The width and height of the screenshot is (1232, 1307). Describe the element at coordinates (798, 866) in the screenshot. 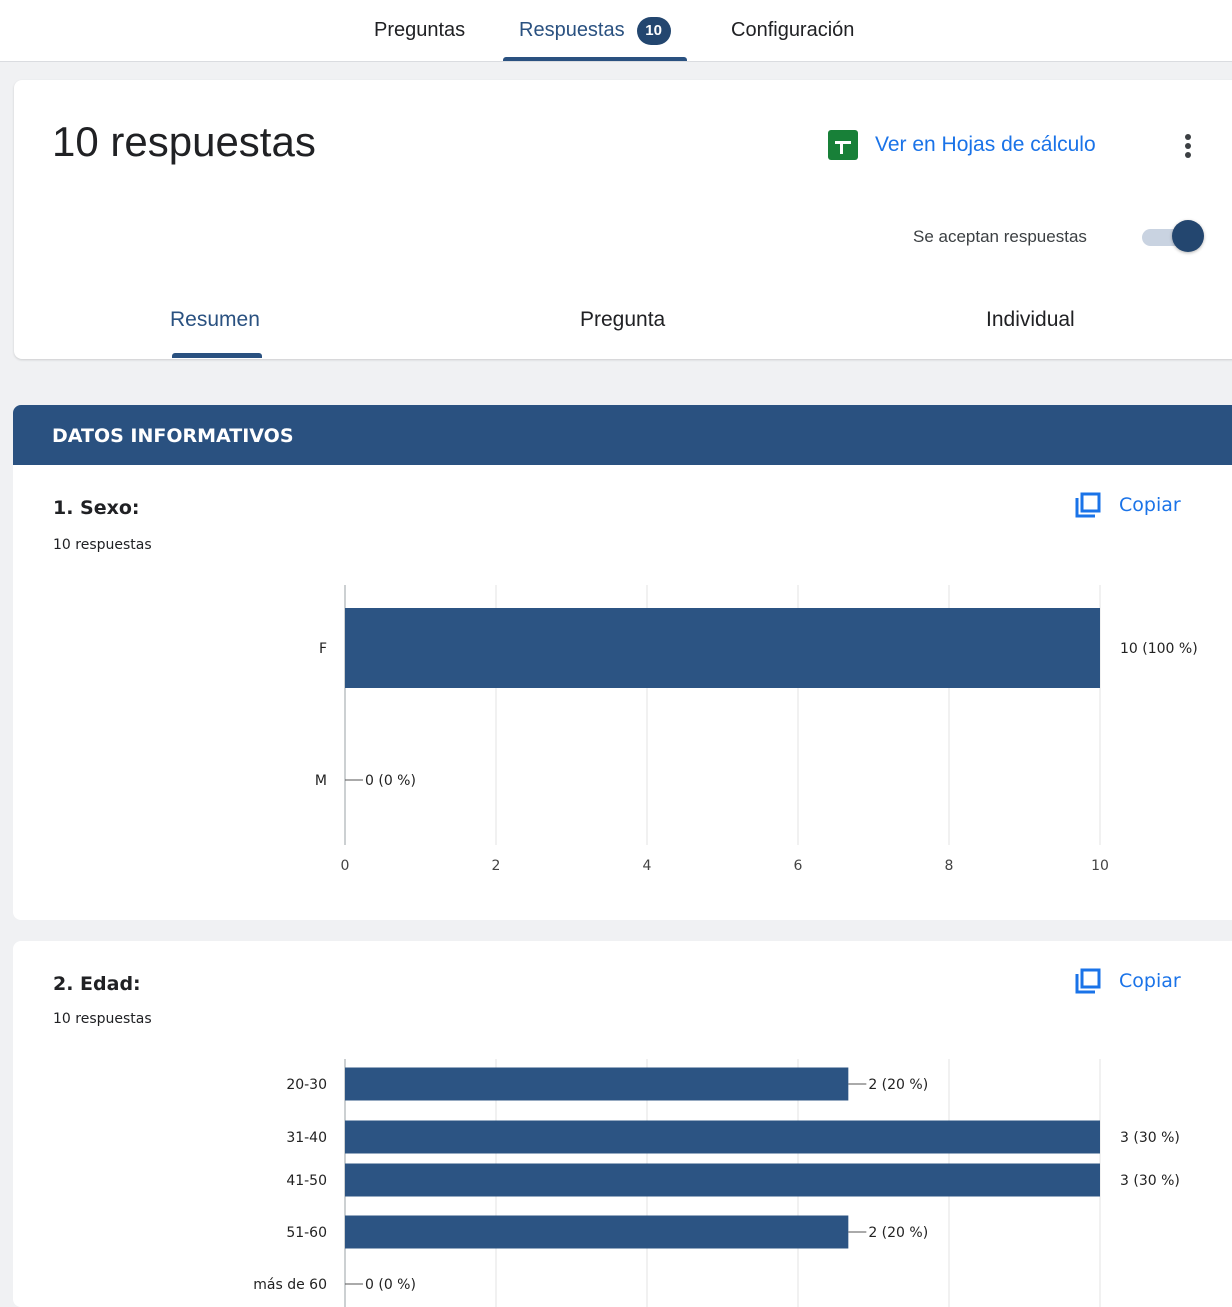

I see `x-tick-label: 6` at that location.